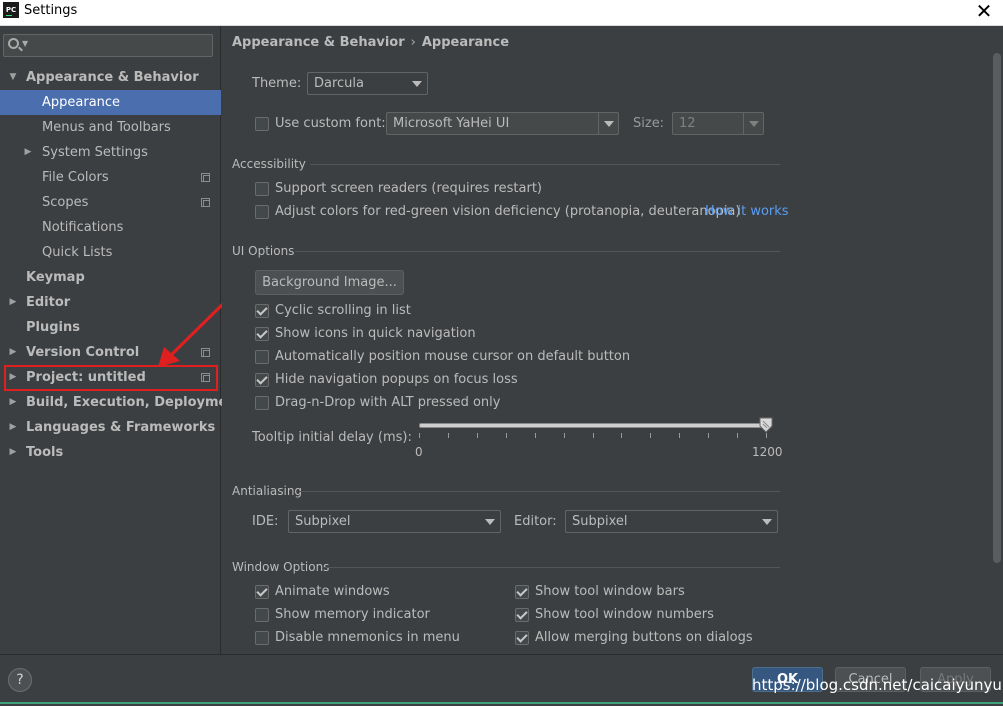  I want to click on editor-aa-label: Editor:, so click(535, 521).